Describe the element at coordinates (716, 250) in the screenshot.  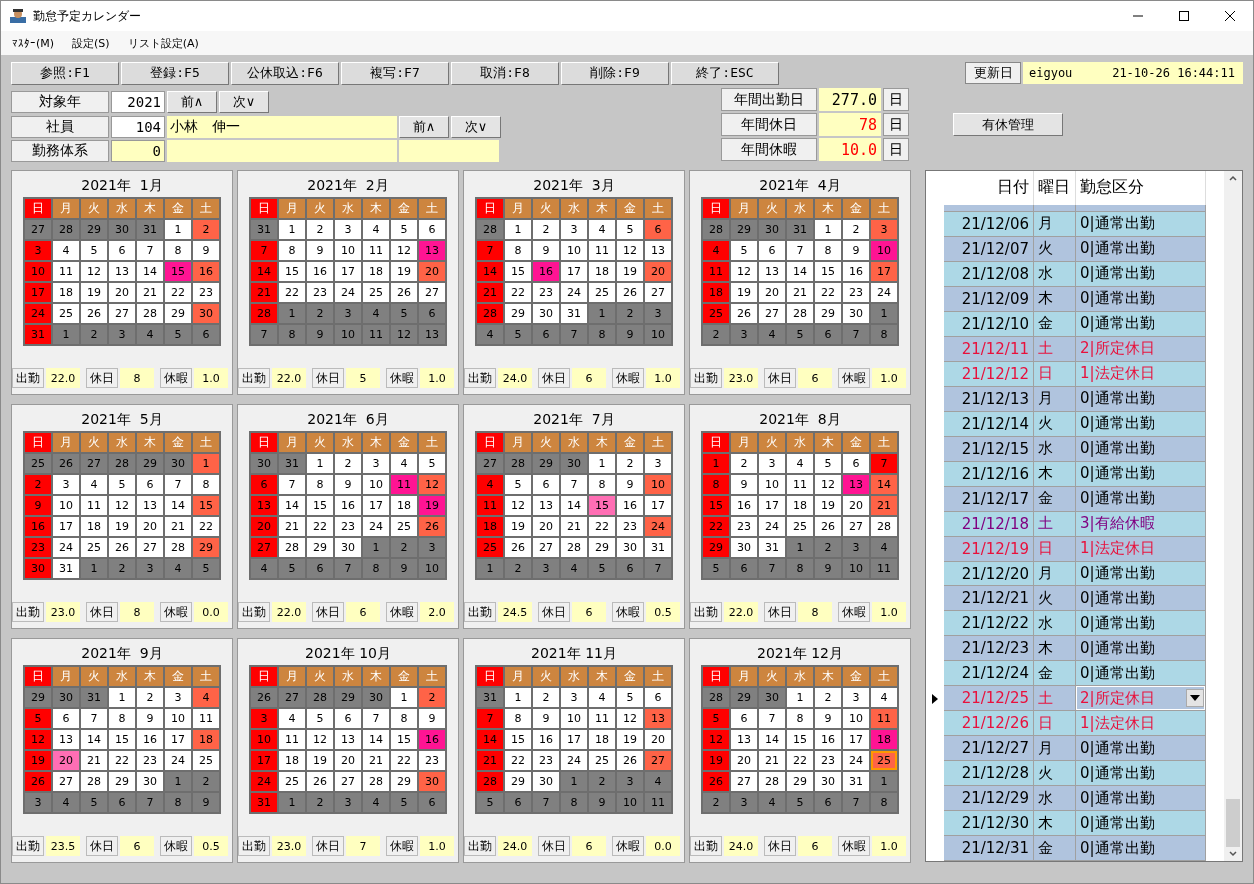
I see `legal-holiday-cell: 4` at that location.